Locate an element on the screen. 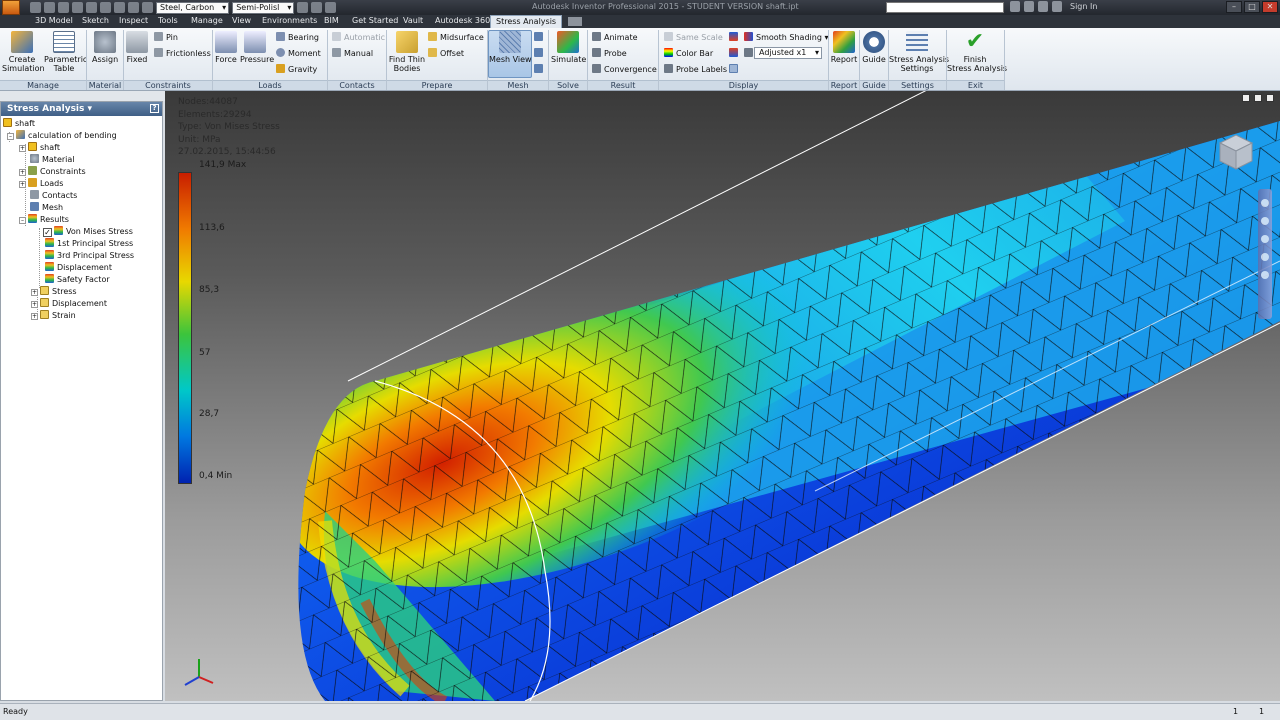 This screenshot has height=720, width=1280. tab-manage: Manage is located at coordinates (207, 20).